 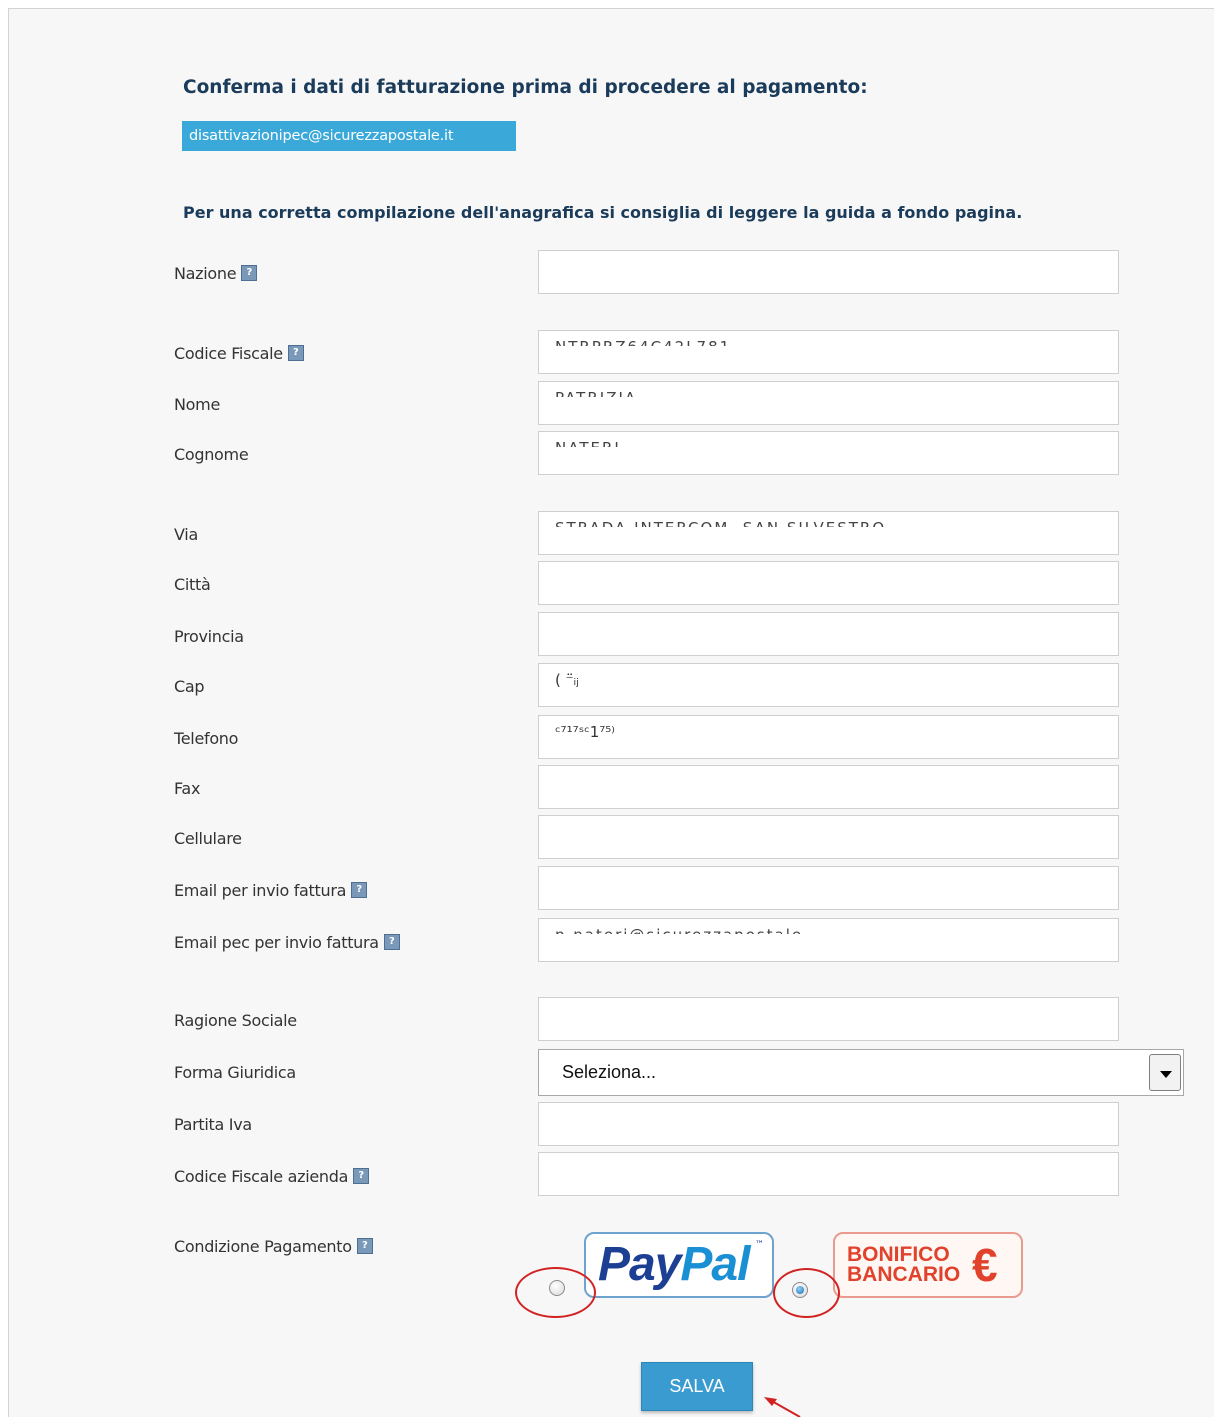 I want to click on nome-input: PATRIZIA, so click(x=828, y=403).